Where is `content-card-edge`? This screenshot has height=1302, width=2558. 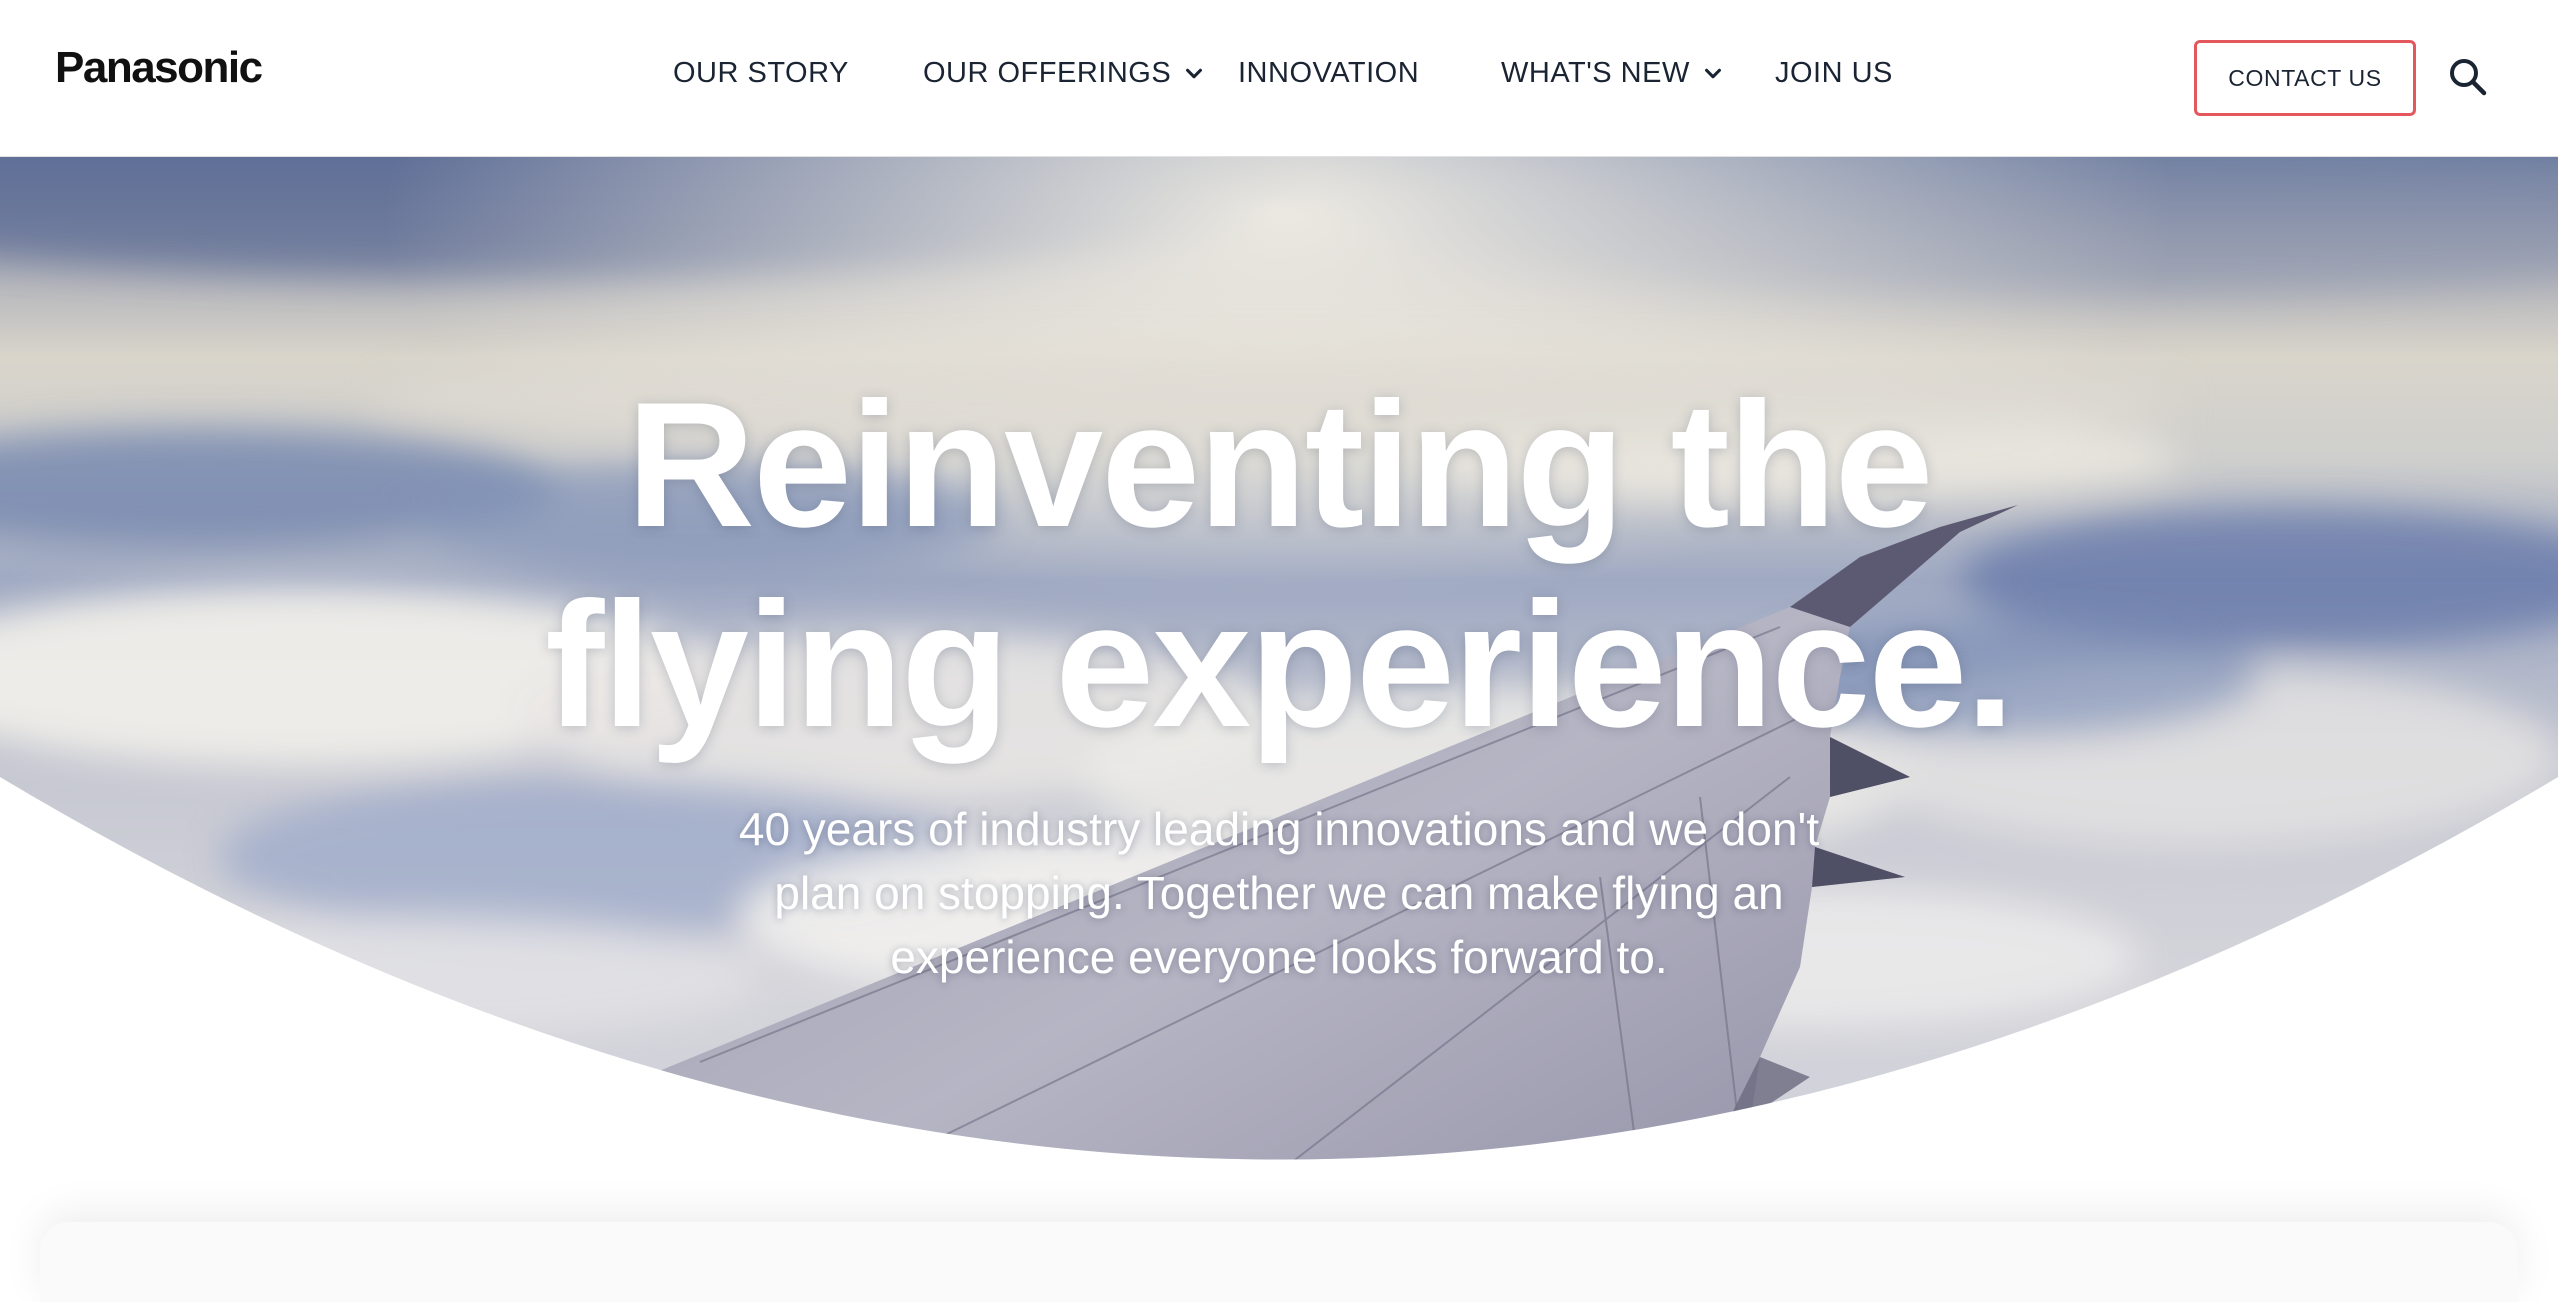 content-card-edge is located at coordinates (1279, 1262).